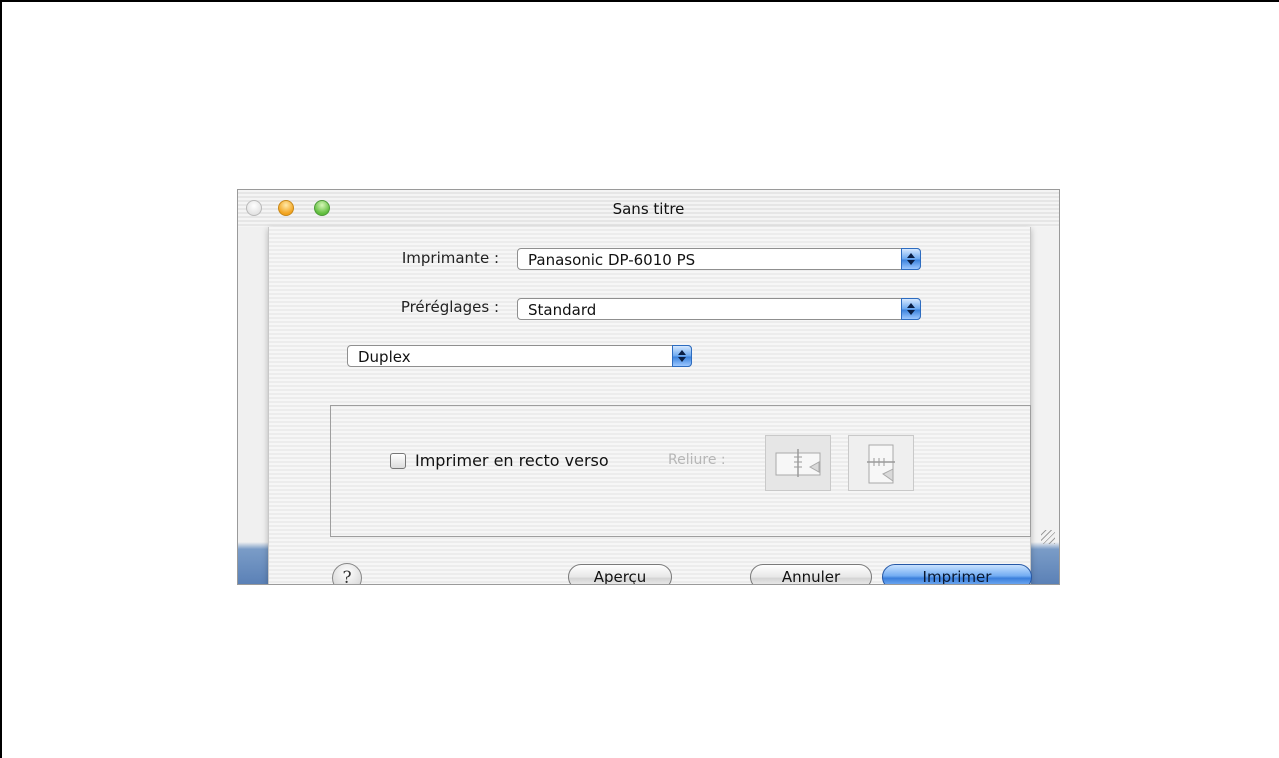 This screenshot has width=1279, height=758. I want to click on printer-popup: Panasonic DP-6010 PS, so click(719, 259).